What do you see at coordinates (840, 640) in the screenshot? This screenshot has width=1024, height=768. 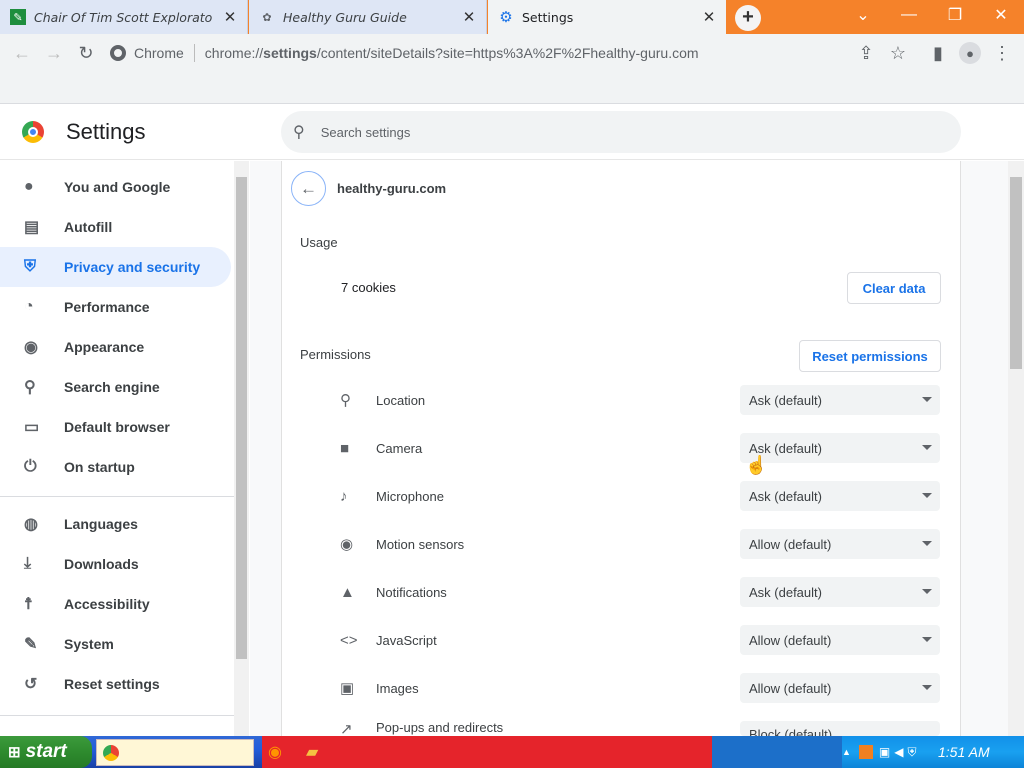 I see `javascript-select: Allow (default)` at bounding box center [840, 640].